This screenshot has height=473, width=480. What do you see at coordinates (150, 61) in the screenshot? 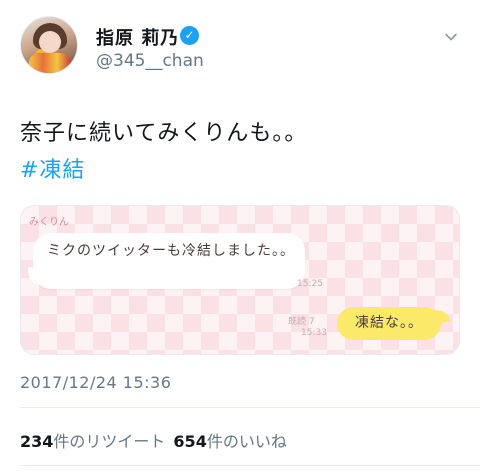
I see `user-handle: @345__chan` at bounding box center [150, 61].